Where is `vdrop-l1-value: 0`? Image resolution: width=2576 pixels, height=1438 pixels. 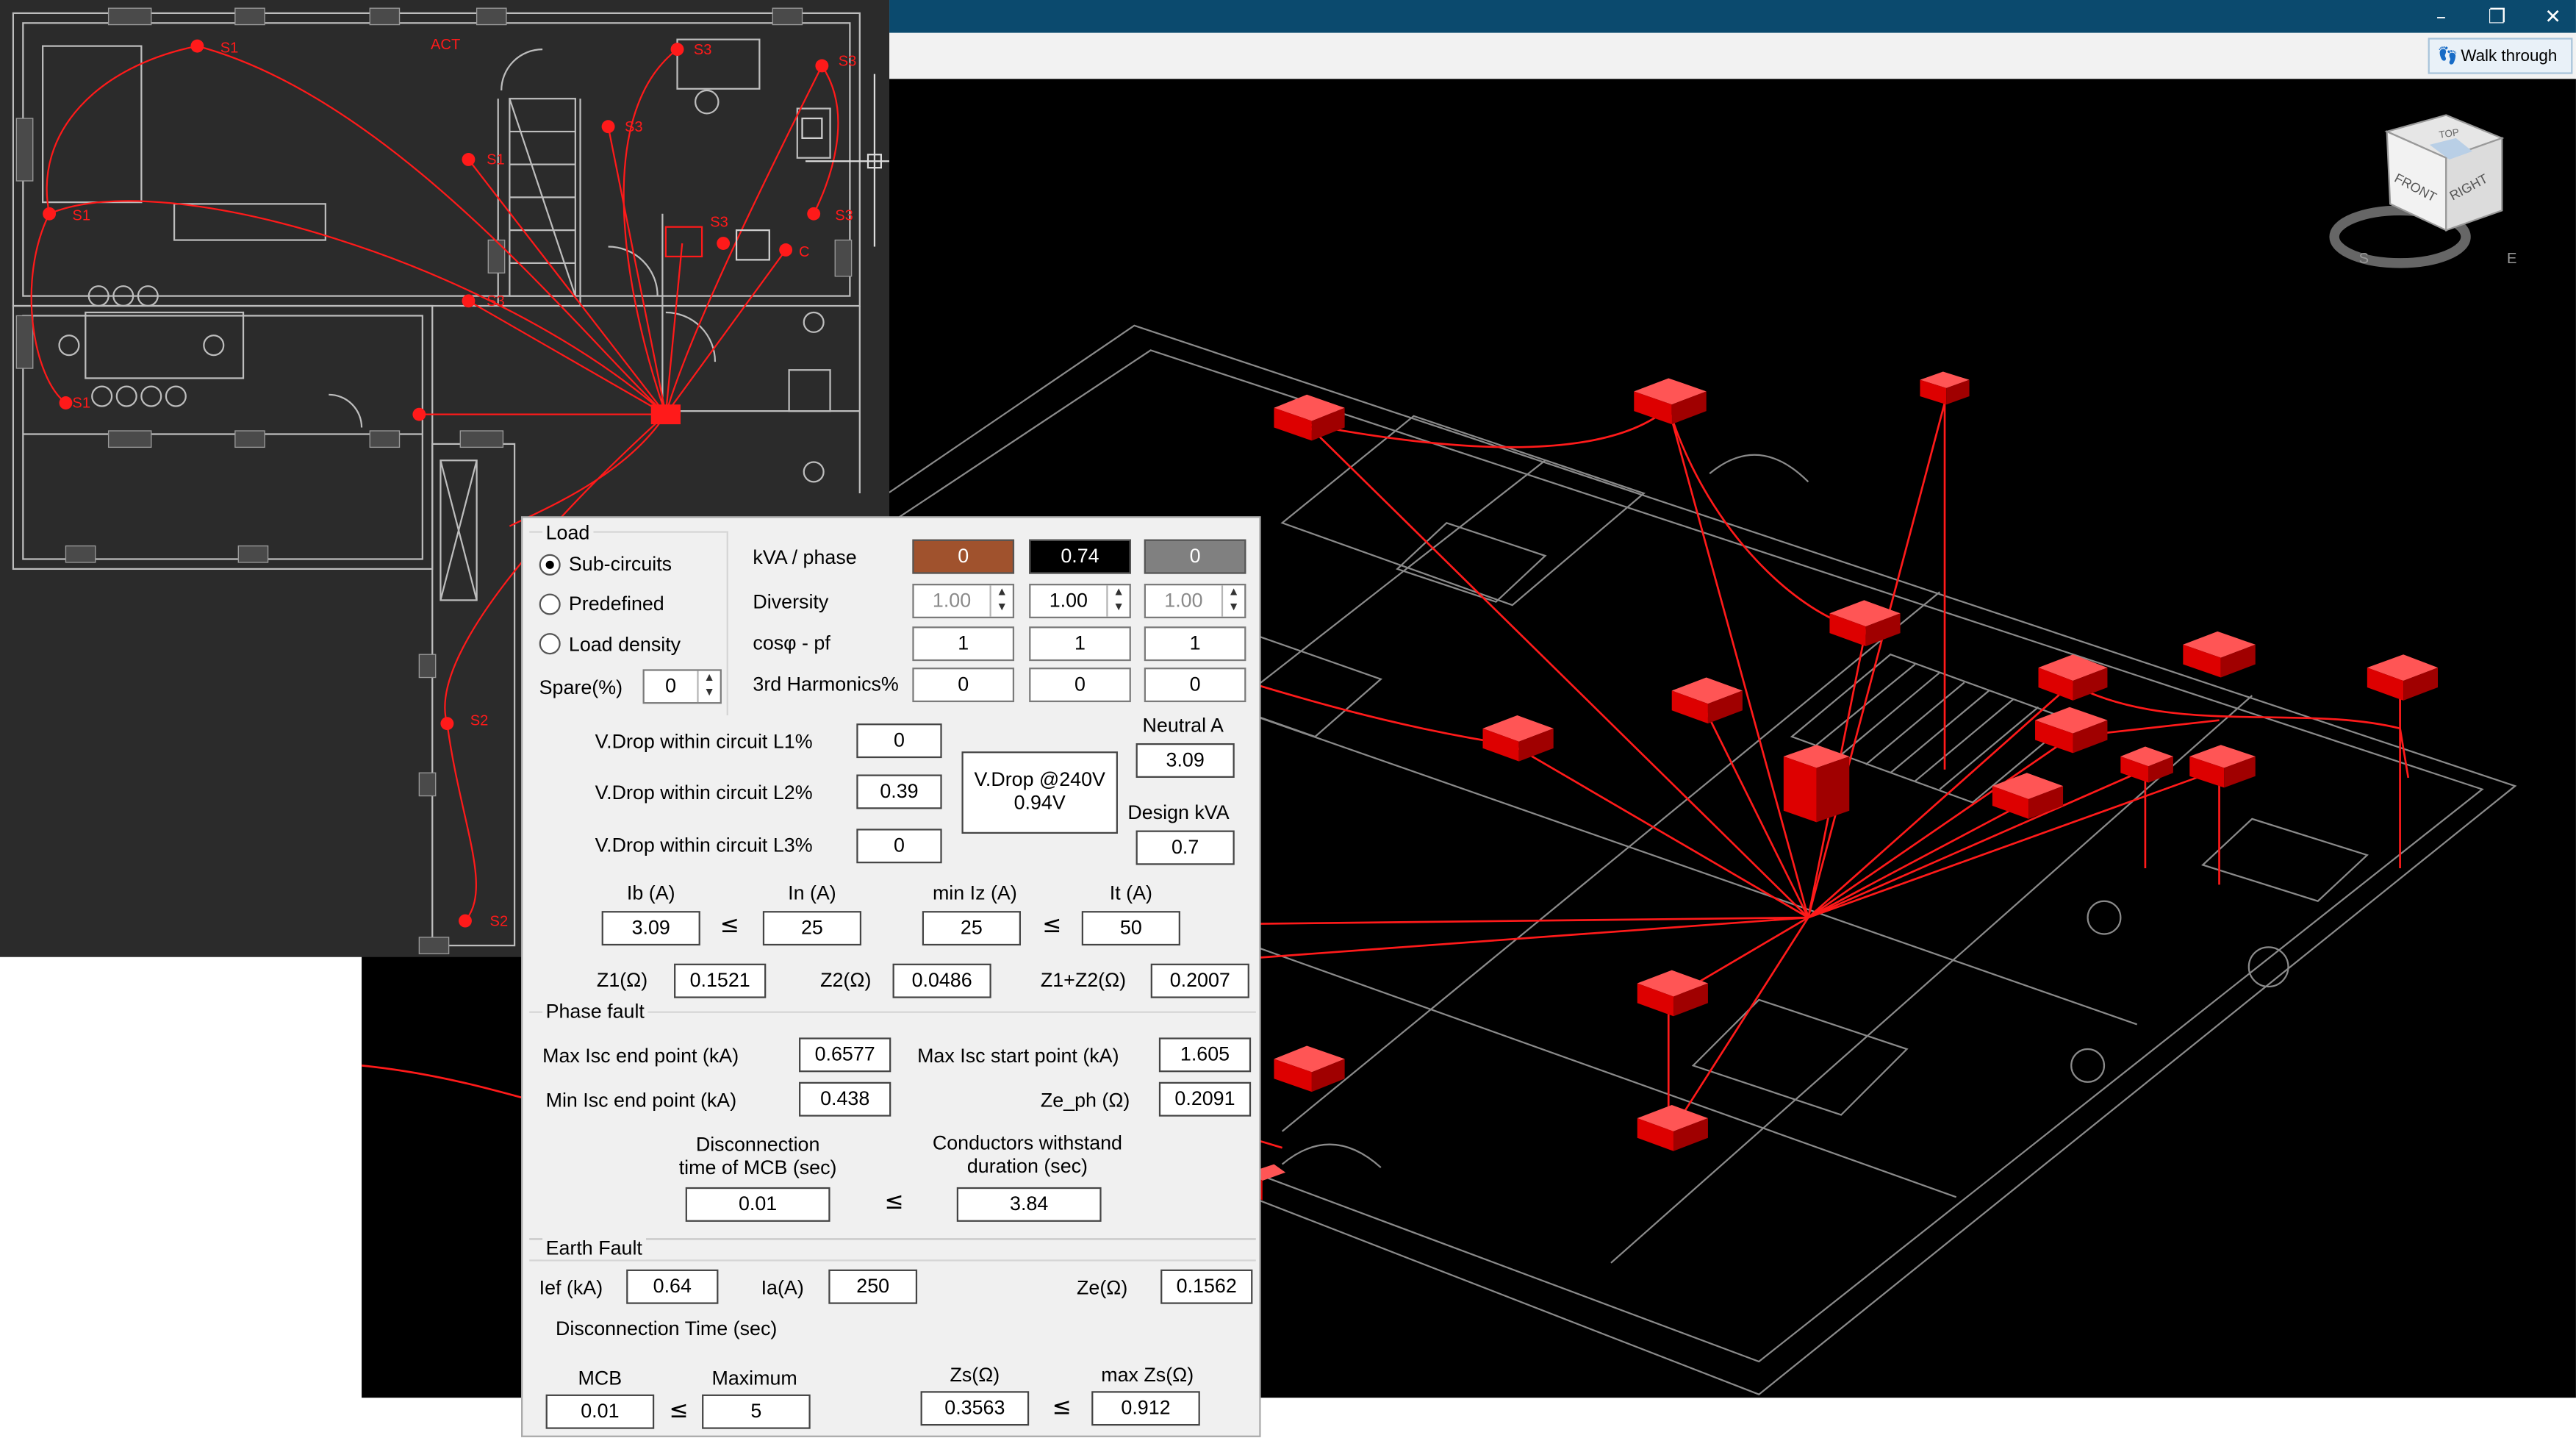 vdrop-l1-value: 0 is located at coordinates (899, 741).